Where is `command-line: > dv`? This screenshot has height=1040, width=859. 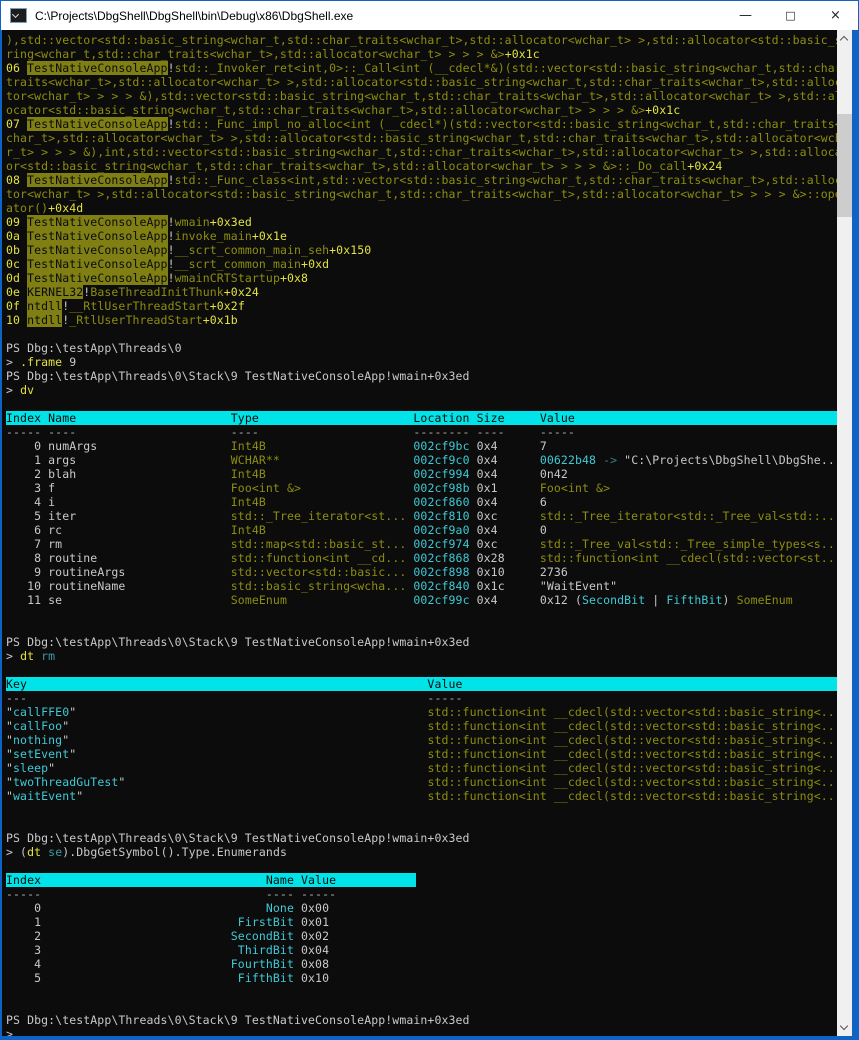 command-line: > dv is located at coordinates (20, 390).